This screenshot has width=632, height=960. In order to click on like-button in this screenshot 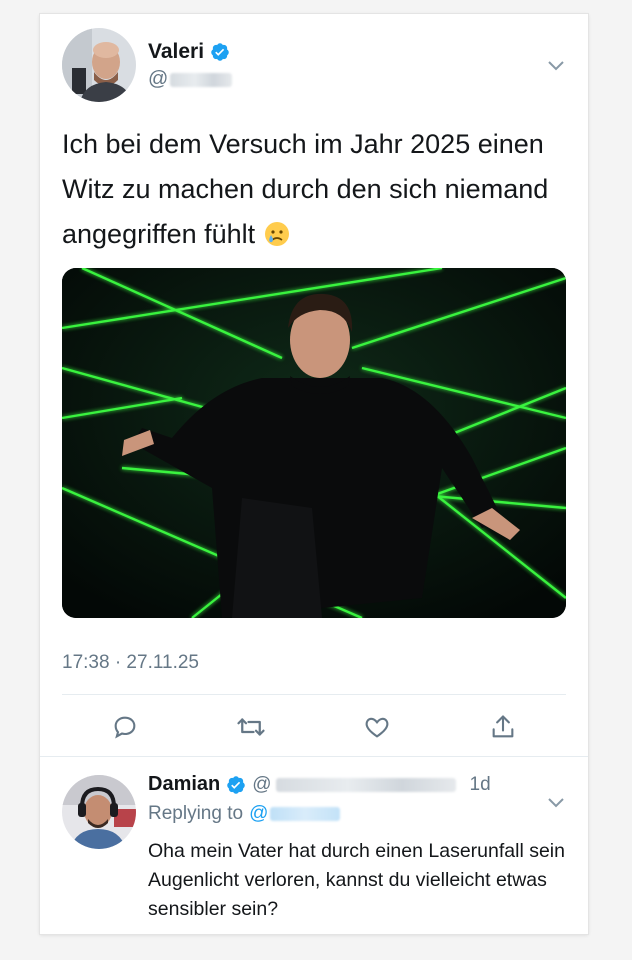, I will do `click(377, 727)`.